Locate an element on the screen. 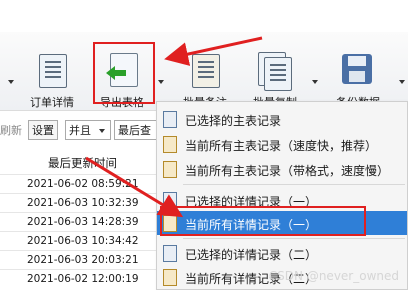 Image resolution: width=408 pixels, height=290 pixels. arrow-to-export-button is located at coordinates (213, 51).